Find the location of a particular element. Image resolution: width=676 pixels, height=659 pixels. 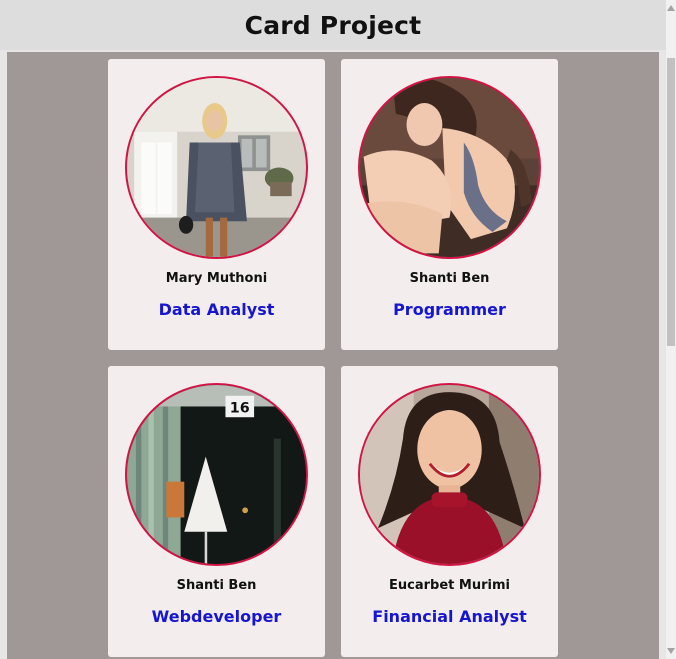

smiling-woman-photo is located at coordinates (449, 474).